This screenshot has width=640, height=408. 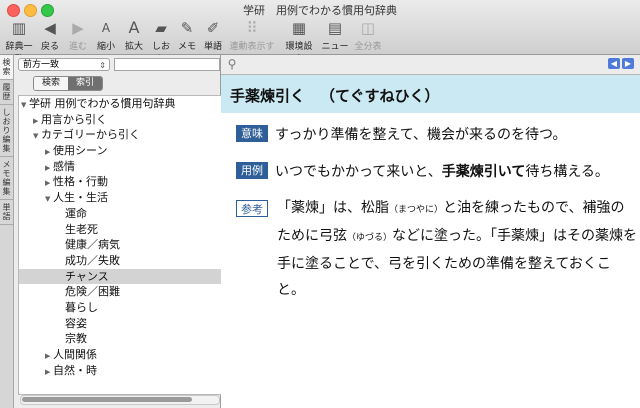 I want to click on disclosure-closed-icon: ▶, so click(x=49, y=373).